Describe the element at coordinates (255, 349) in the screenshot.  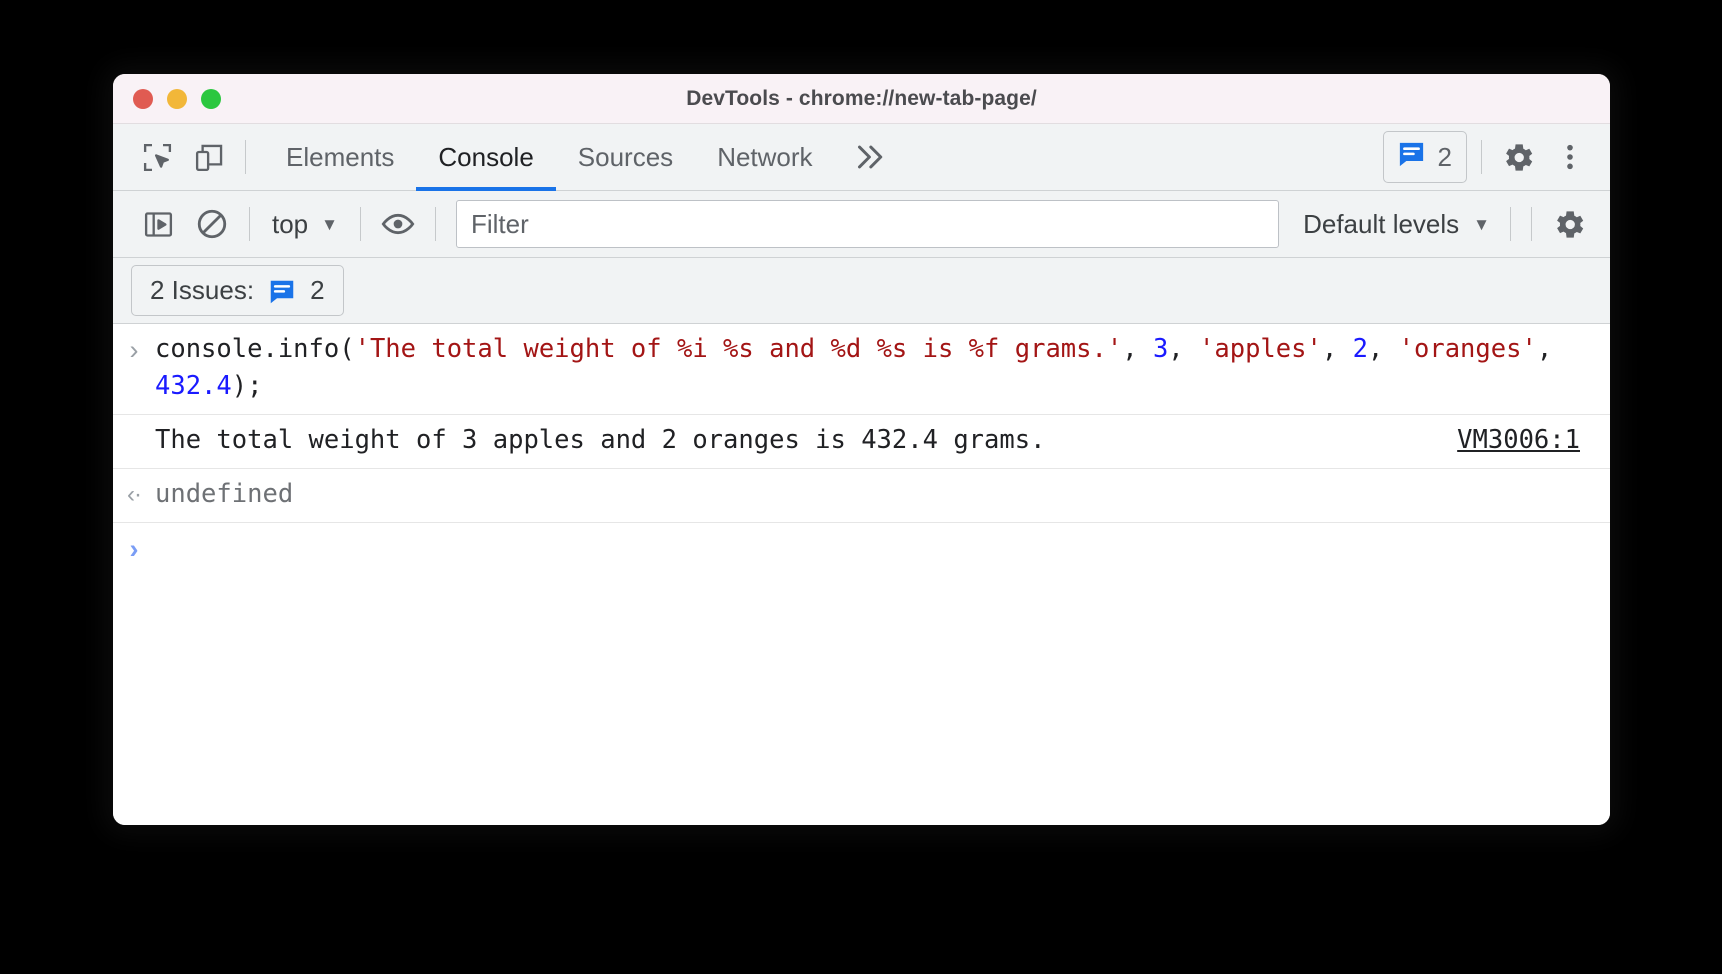
I see `code-token-plain: console.info(` at that location.